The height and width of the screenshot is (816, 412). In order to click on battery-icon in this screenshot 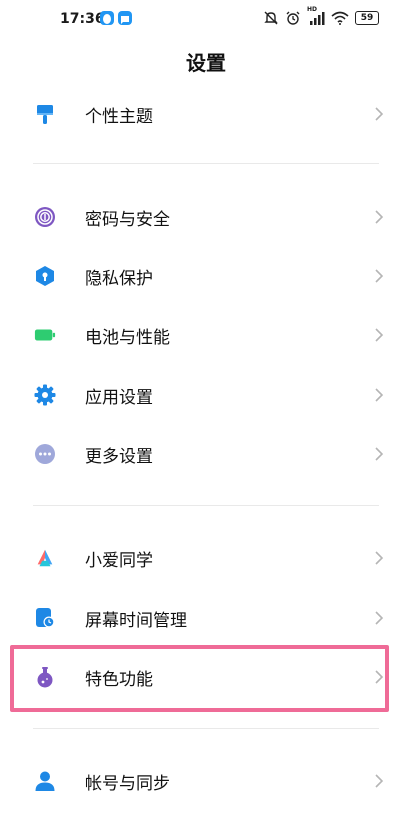, I will do `click(45, 335)`.